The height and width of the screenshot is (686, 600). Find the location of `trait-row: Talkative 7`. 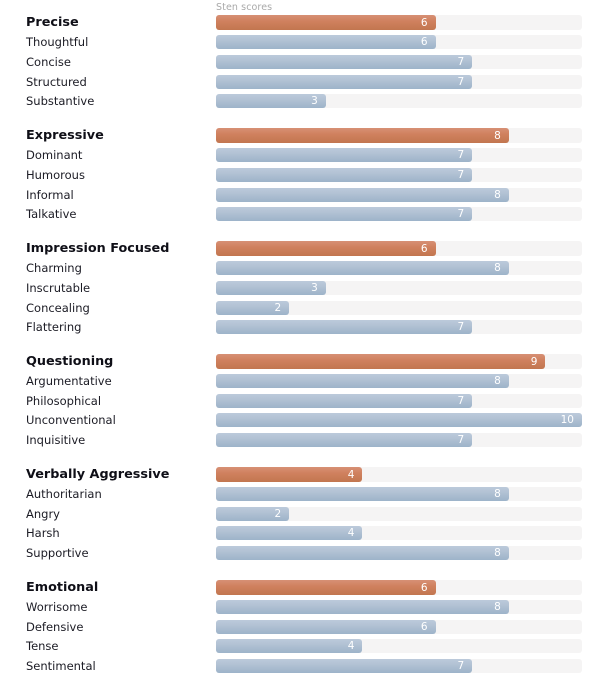

trait-row: Talkative 7 is located at coordinates (300, 214).